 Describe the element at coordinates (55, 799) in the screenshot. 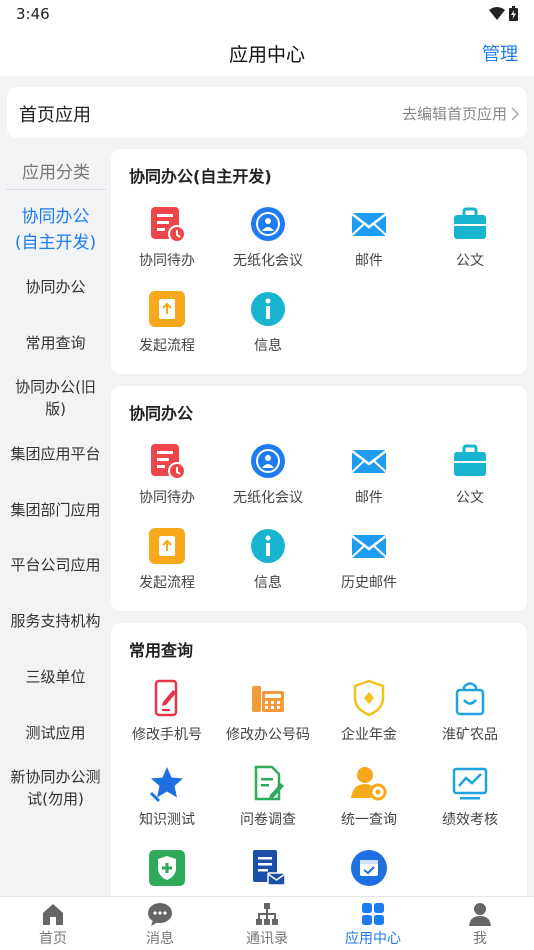

I see `sidebar-item-label: 试(勿用)` at that location.